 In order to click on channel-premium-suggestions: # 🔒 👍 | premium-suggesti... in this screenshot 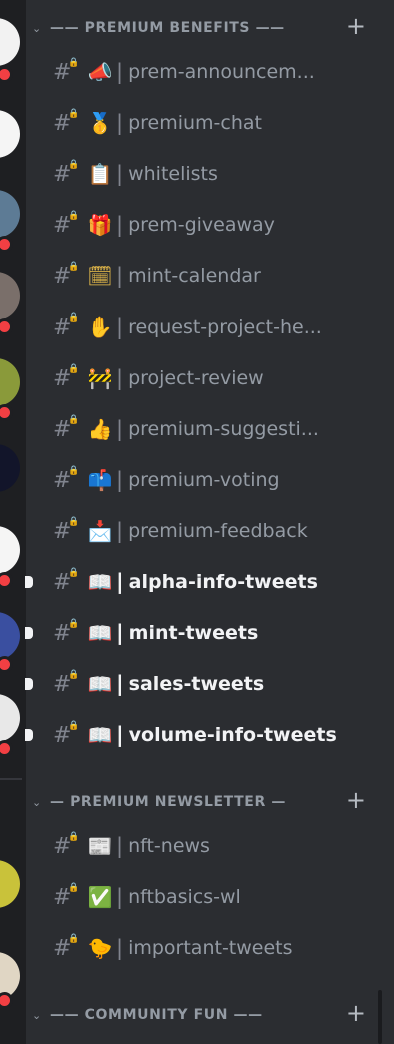, I will do `click(199, 429)`.